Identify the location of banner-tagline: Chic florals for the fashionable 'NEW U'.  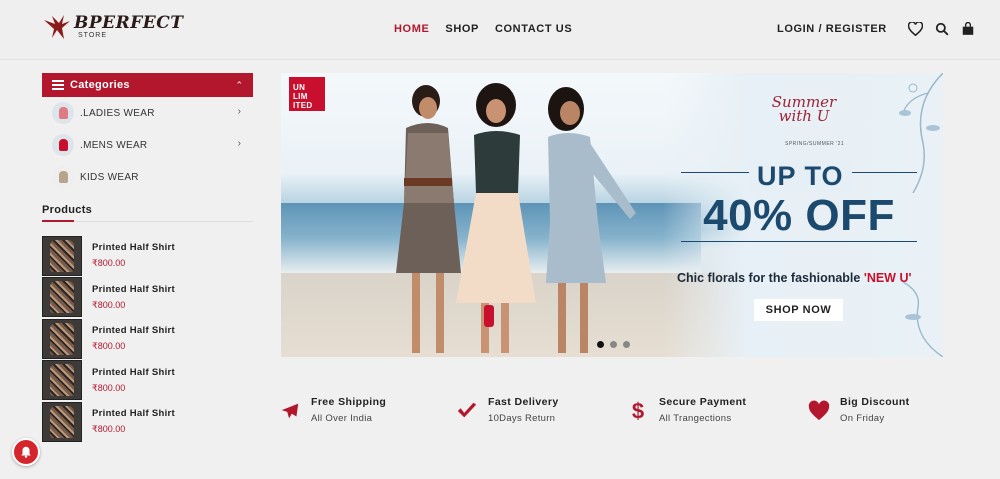
(794, 278).